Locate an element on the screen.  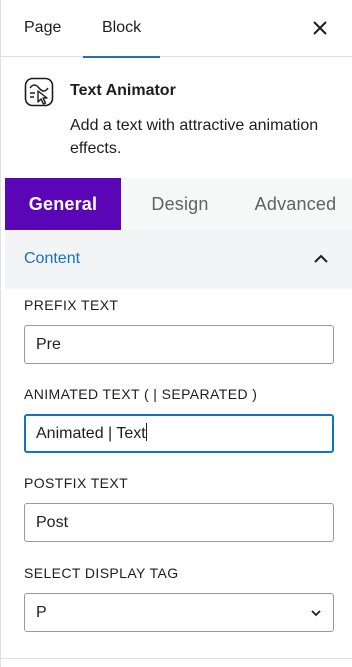
text-animator-icon is located at coordinates (39, 92).